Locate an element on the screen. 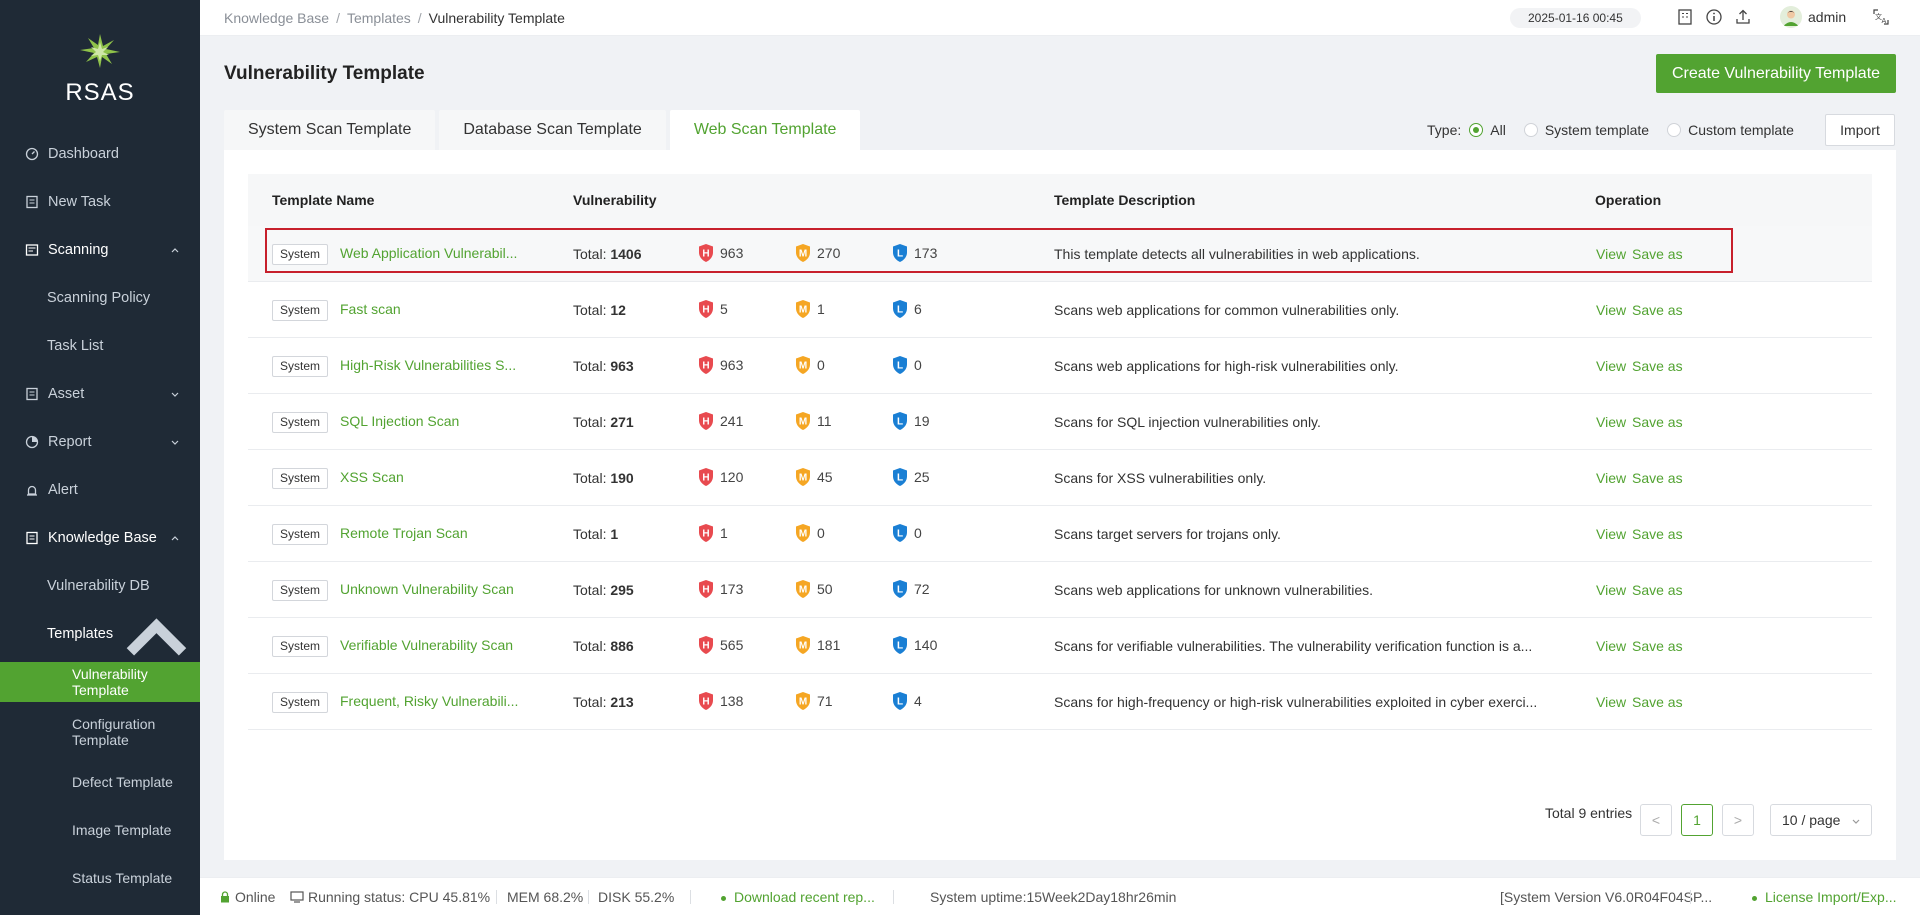 The height and width of the screenshot is (915, 1920). type-radio-system-template: System template is located at coordinates (1586, 130).